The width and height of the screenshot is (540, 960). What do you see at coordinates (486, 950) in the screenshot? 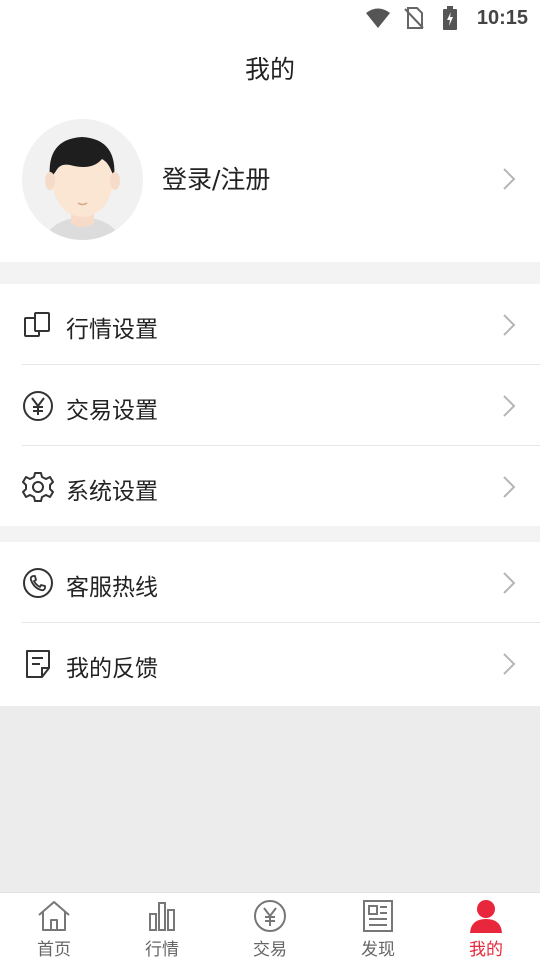
I see `tab-label: 我的` at bounding box center [486, 950].